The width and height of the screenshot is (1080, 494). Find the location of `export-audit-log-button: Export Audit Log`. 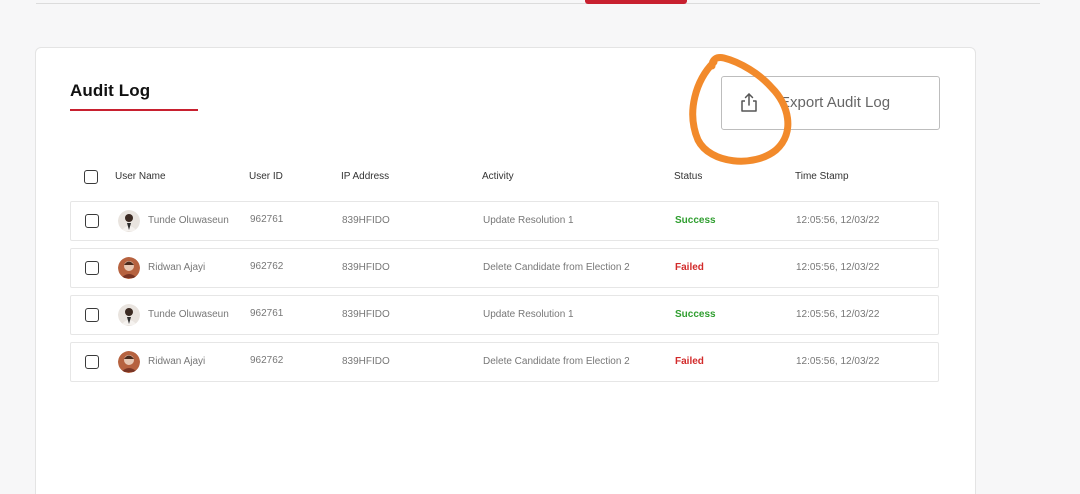

export-audit-log-button: Export Audit Log is located at coordinates (830, 103).